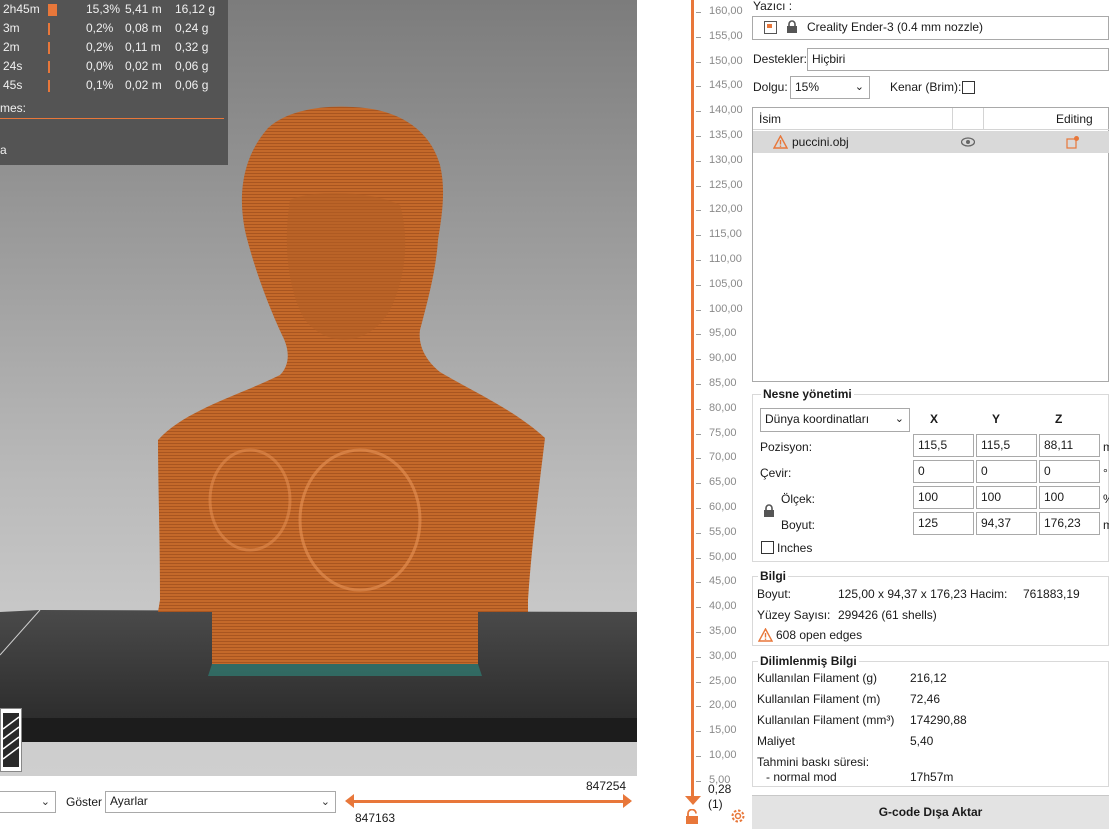  What do you see at coordinates (726, 110) in the screenshot?
I see `layer-tick-label: 140,00` at bounding box center [726, 110].